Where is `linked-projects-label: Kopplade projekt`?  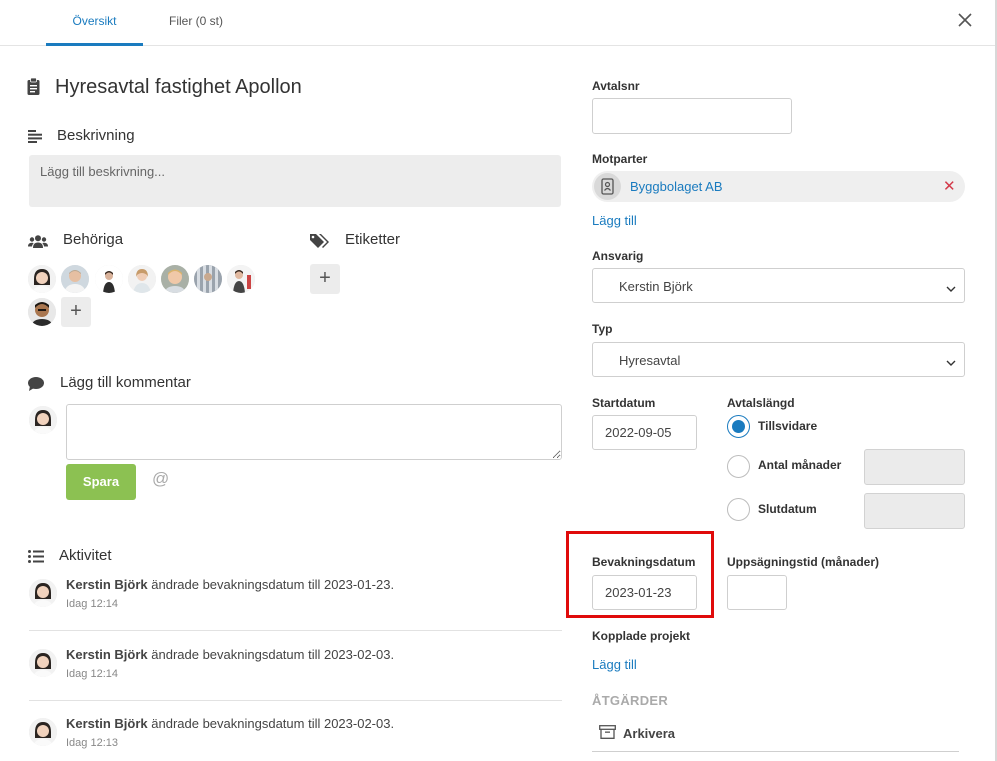
linked-projects-label: Kopplade projekt is located at coordinates (641, 636).